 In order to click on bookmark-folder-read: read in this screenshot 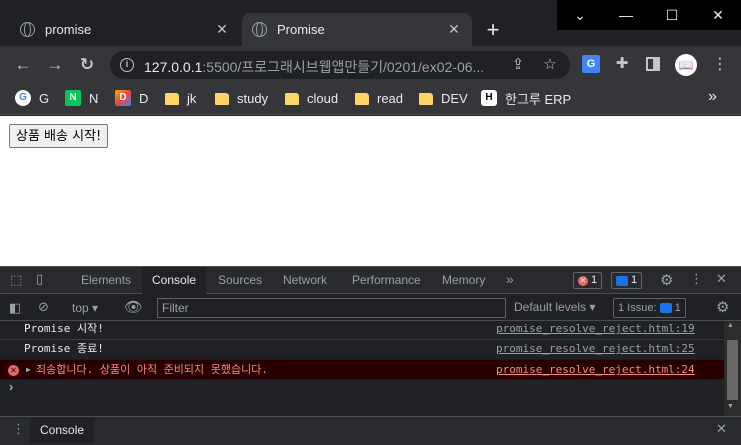, I will do `click(379, 98)`.